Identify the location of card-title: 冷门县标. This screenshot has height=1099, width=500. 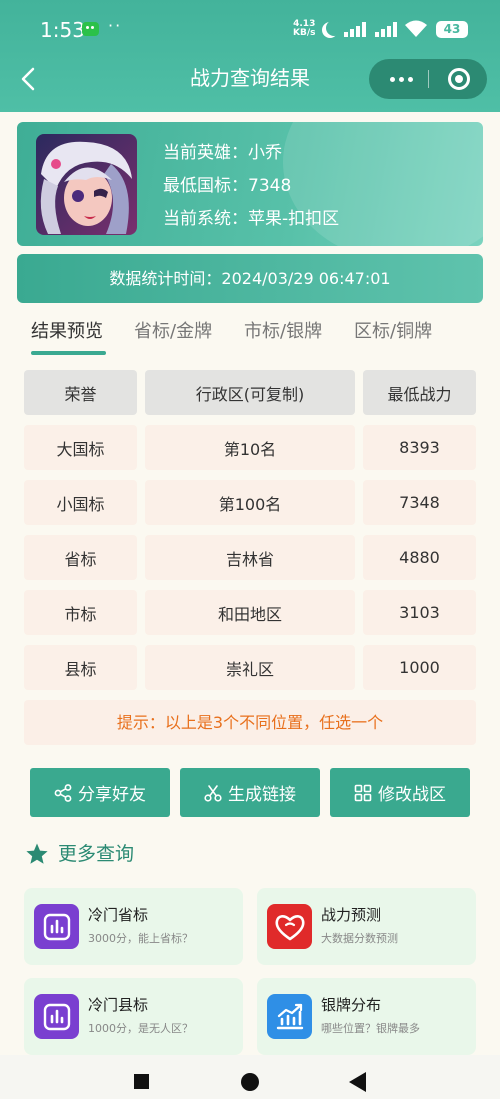
(118, 1005).